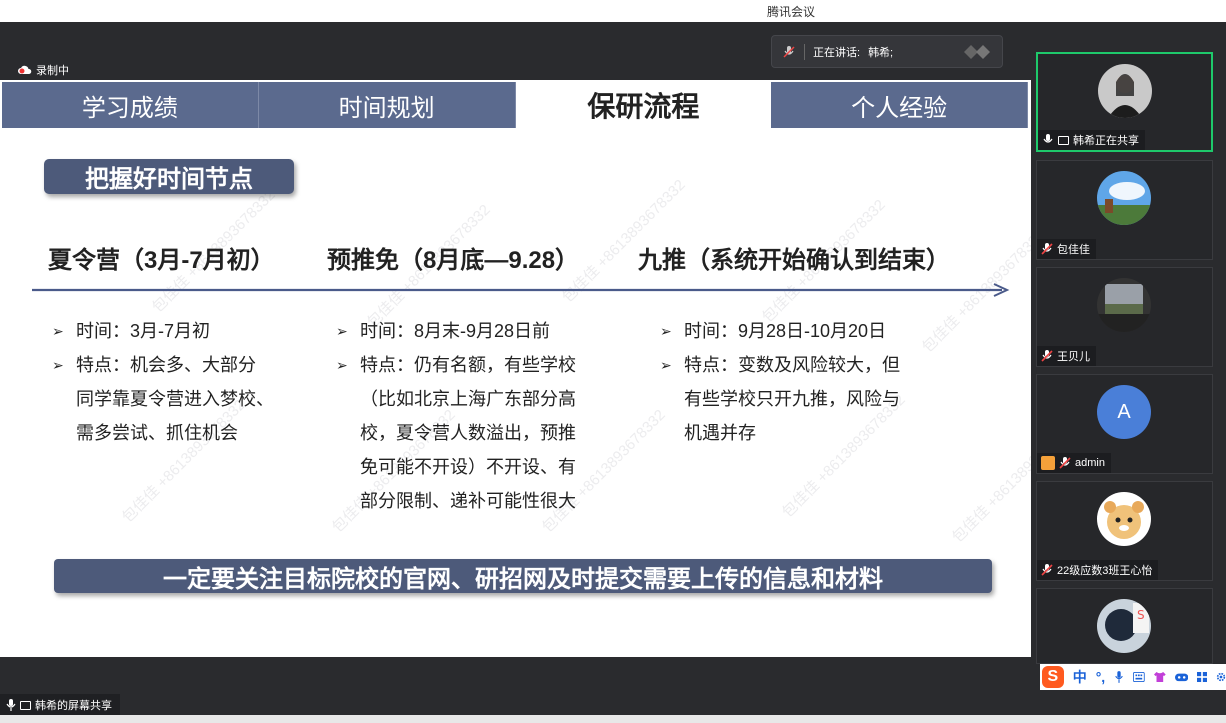 The width and height of the screenshot is (1226, 723). I want to click on participant-name-bar: 王贝儿, so click(1066, 356).